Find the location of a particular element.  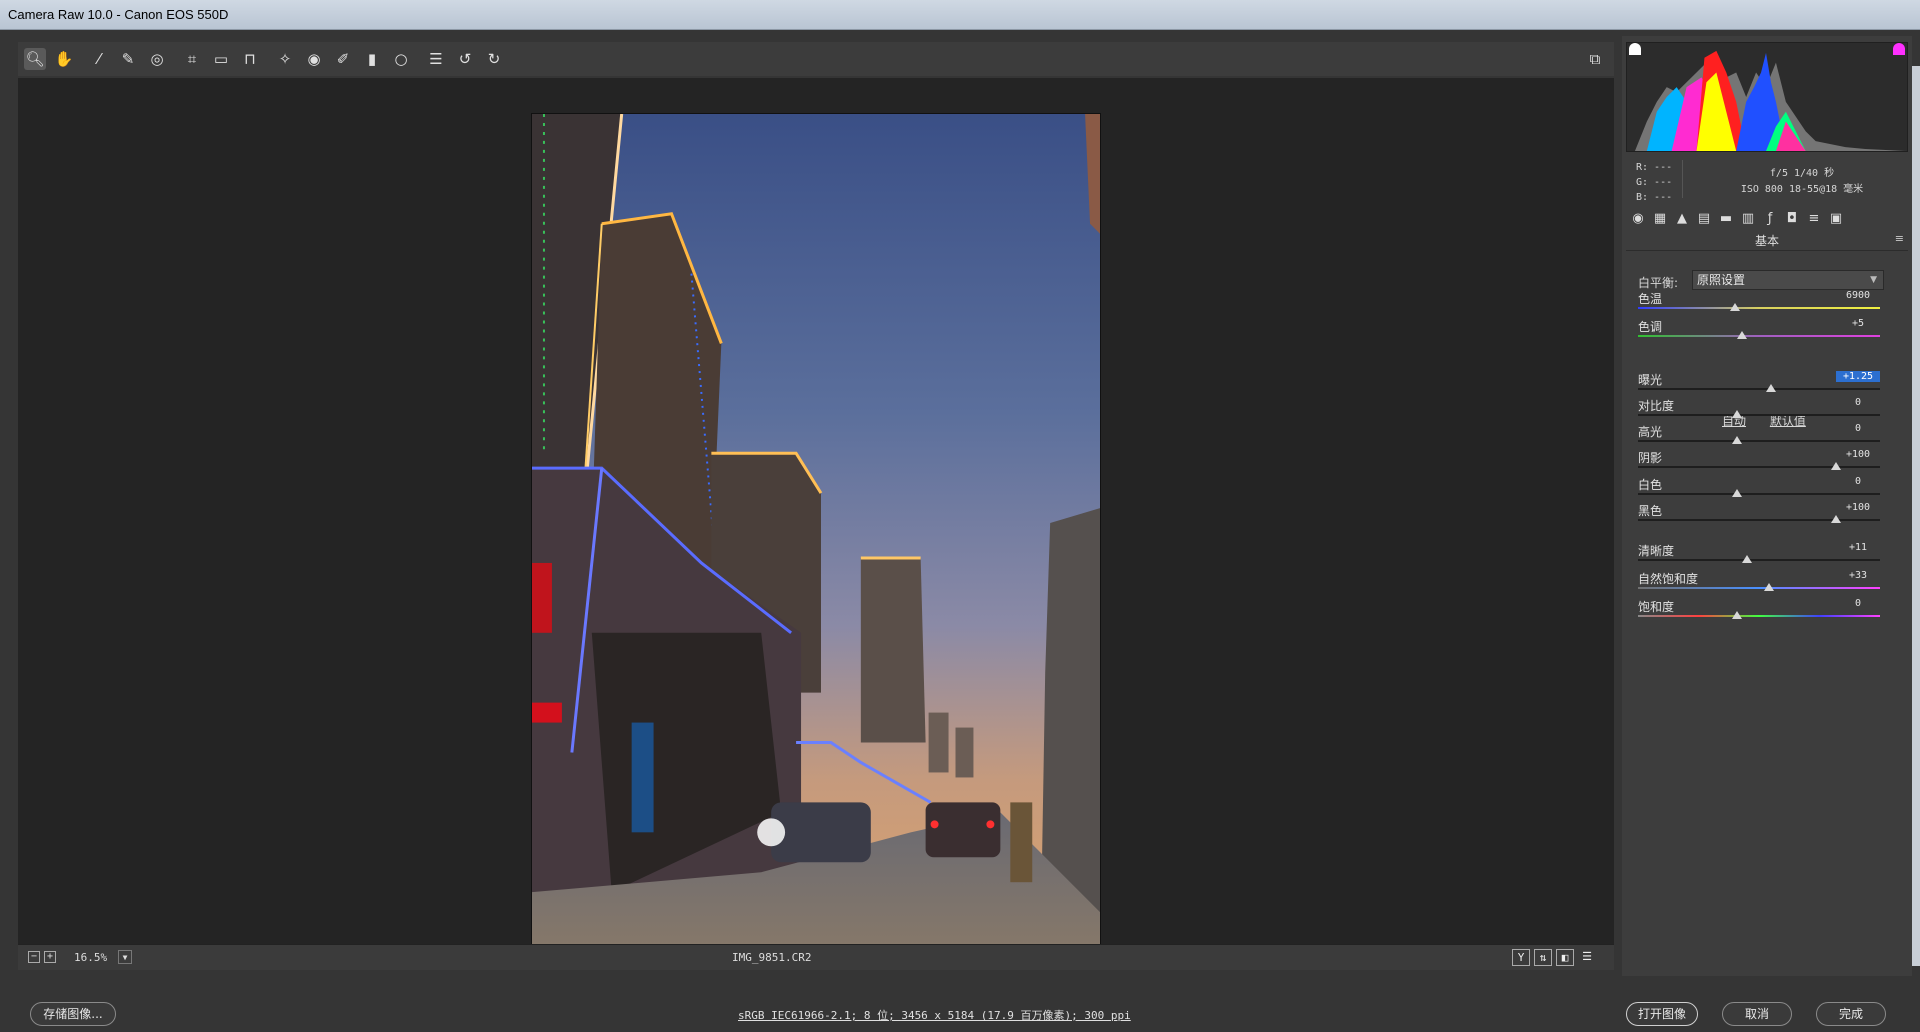

presets-list-icon: ☰ is located at coordinates (436, 59).